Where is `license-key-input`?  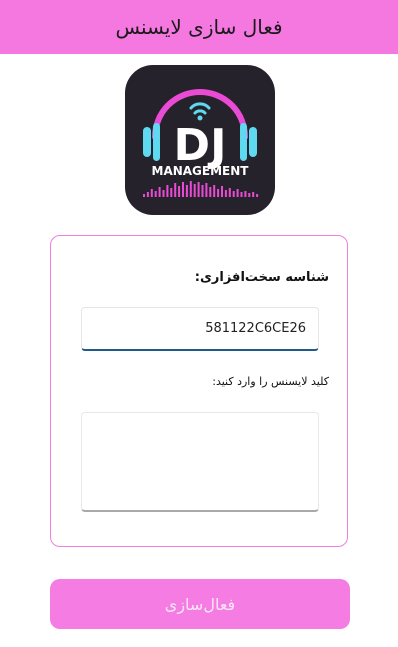 license-key-input is located at coordinates (200, 462).